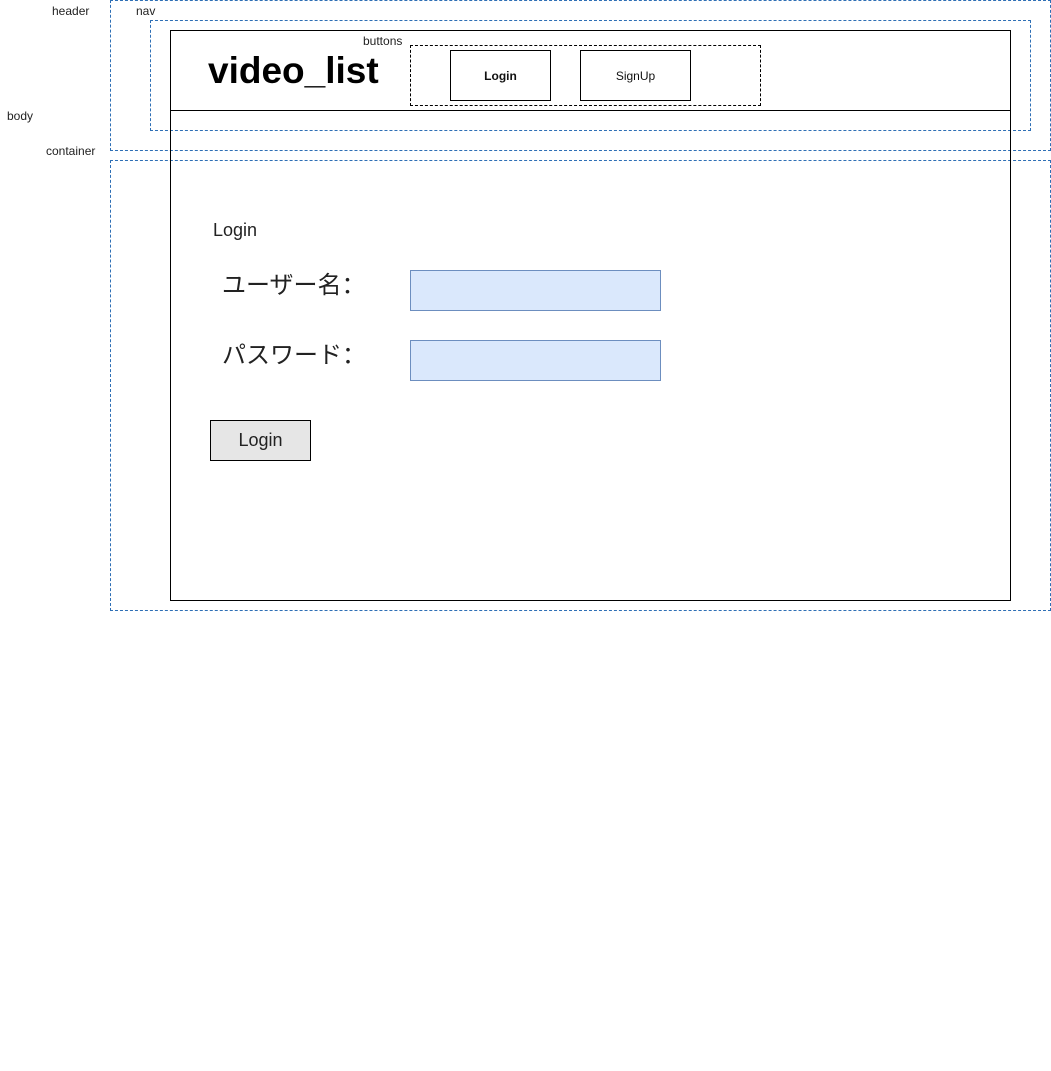 This screenshot has width=1051, height=1071. What do you see at coordinates (71, 11) in the screenshot?
I see `header-annotation: header` at bounding box center [71, 11].